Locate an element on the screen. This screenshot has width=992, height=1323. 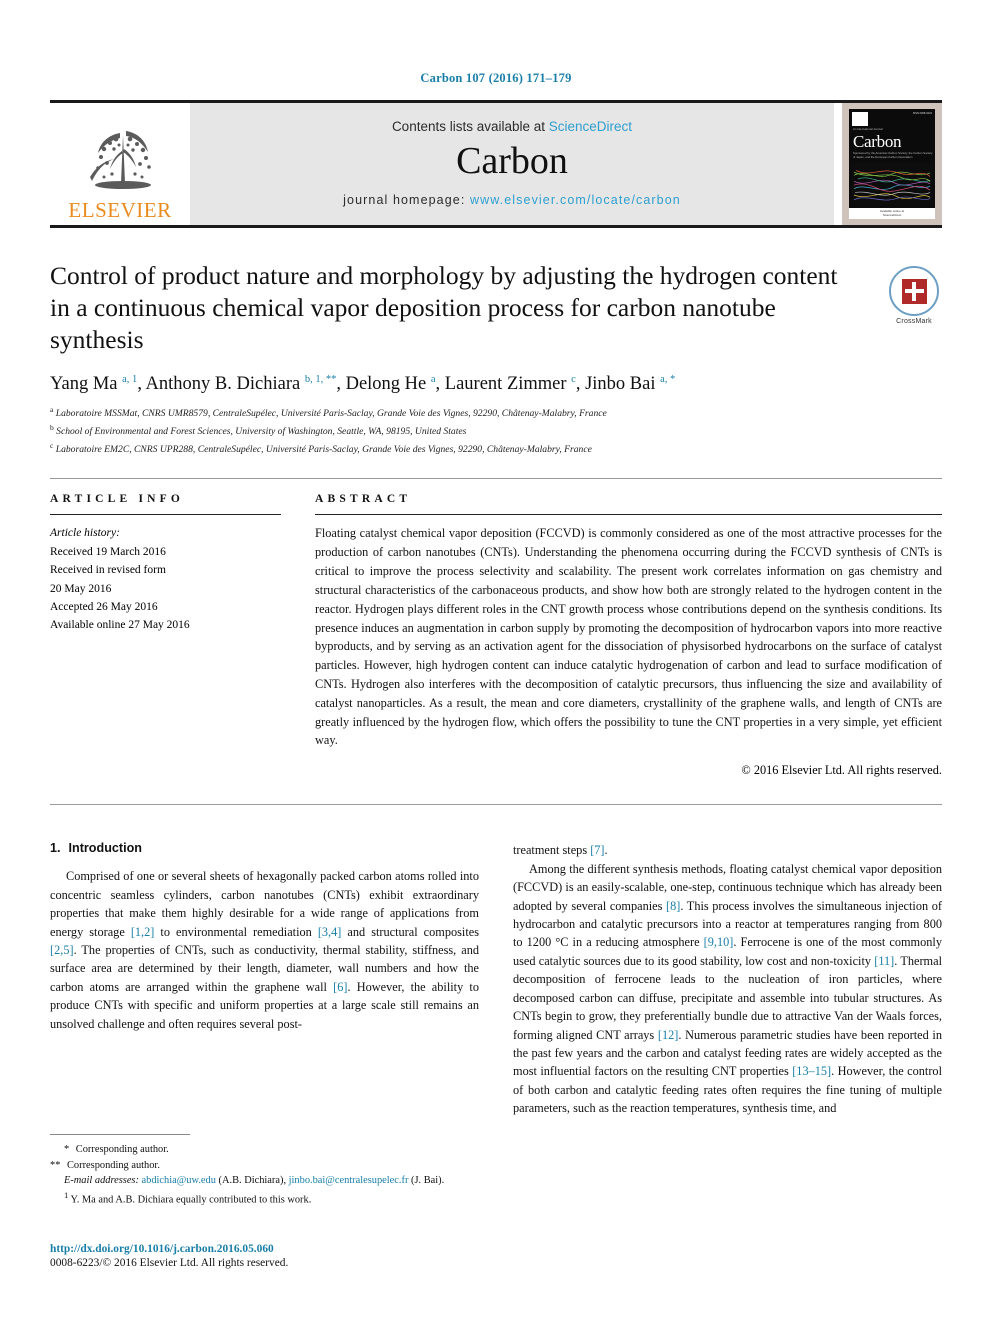
section-heading-introduction: 1. Introduction is located at coordinates (264, 848).